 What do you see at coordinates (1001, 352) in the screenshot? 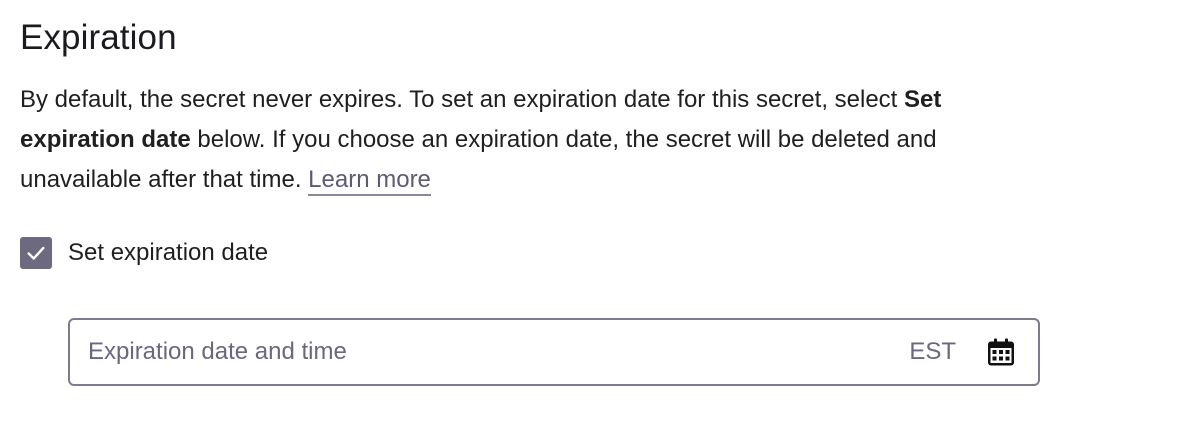
I see `calendar-icon` at bounding box center [1001, 352].